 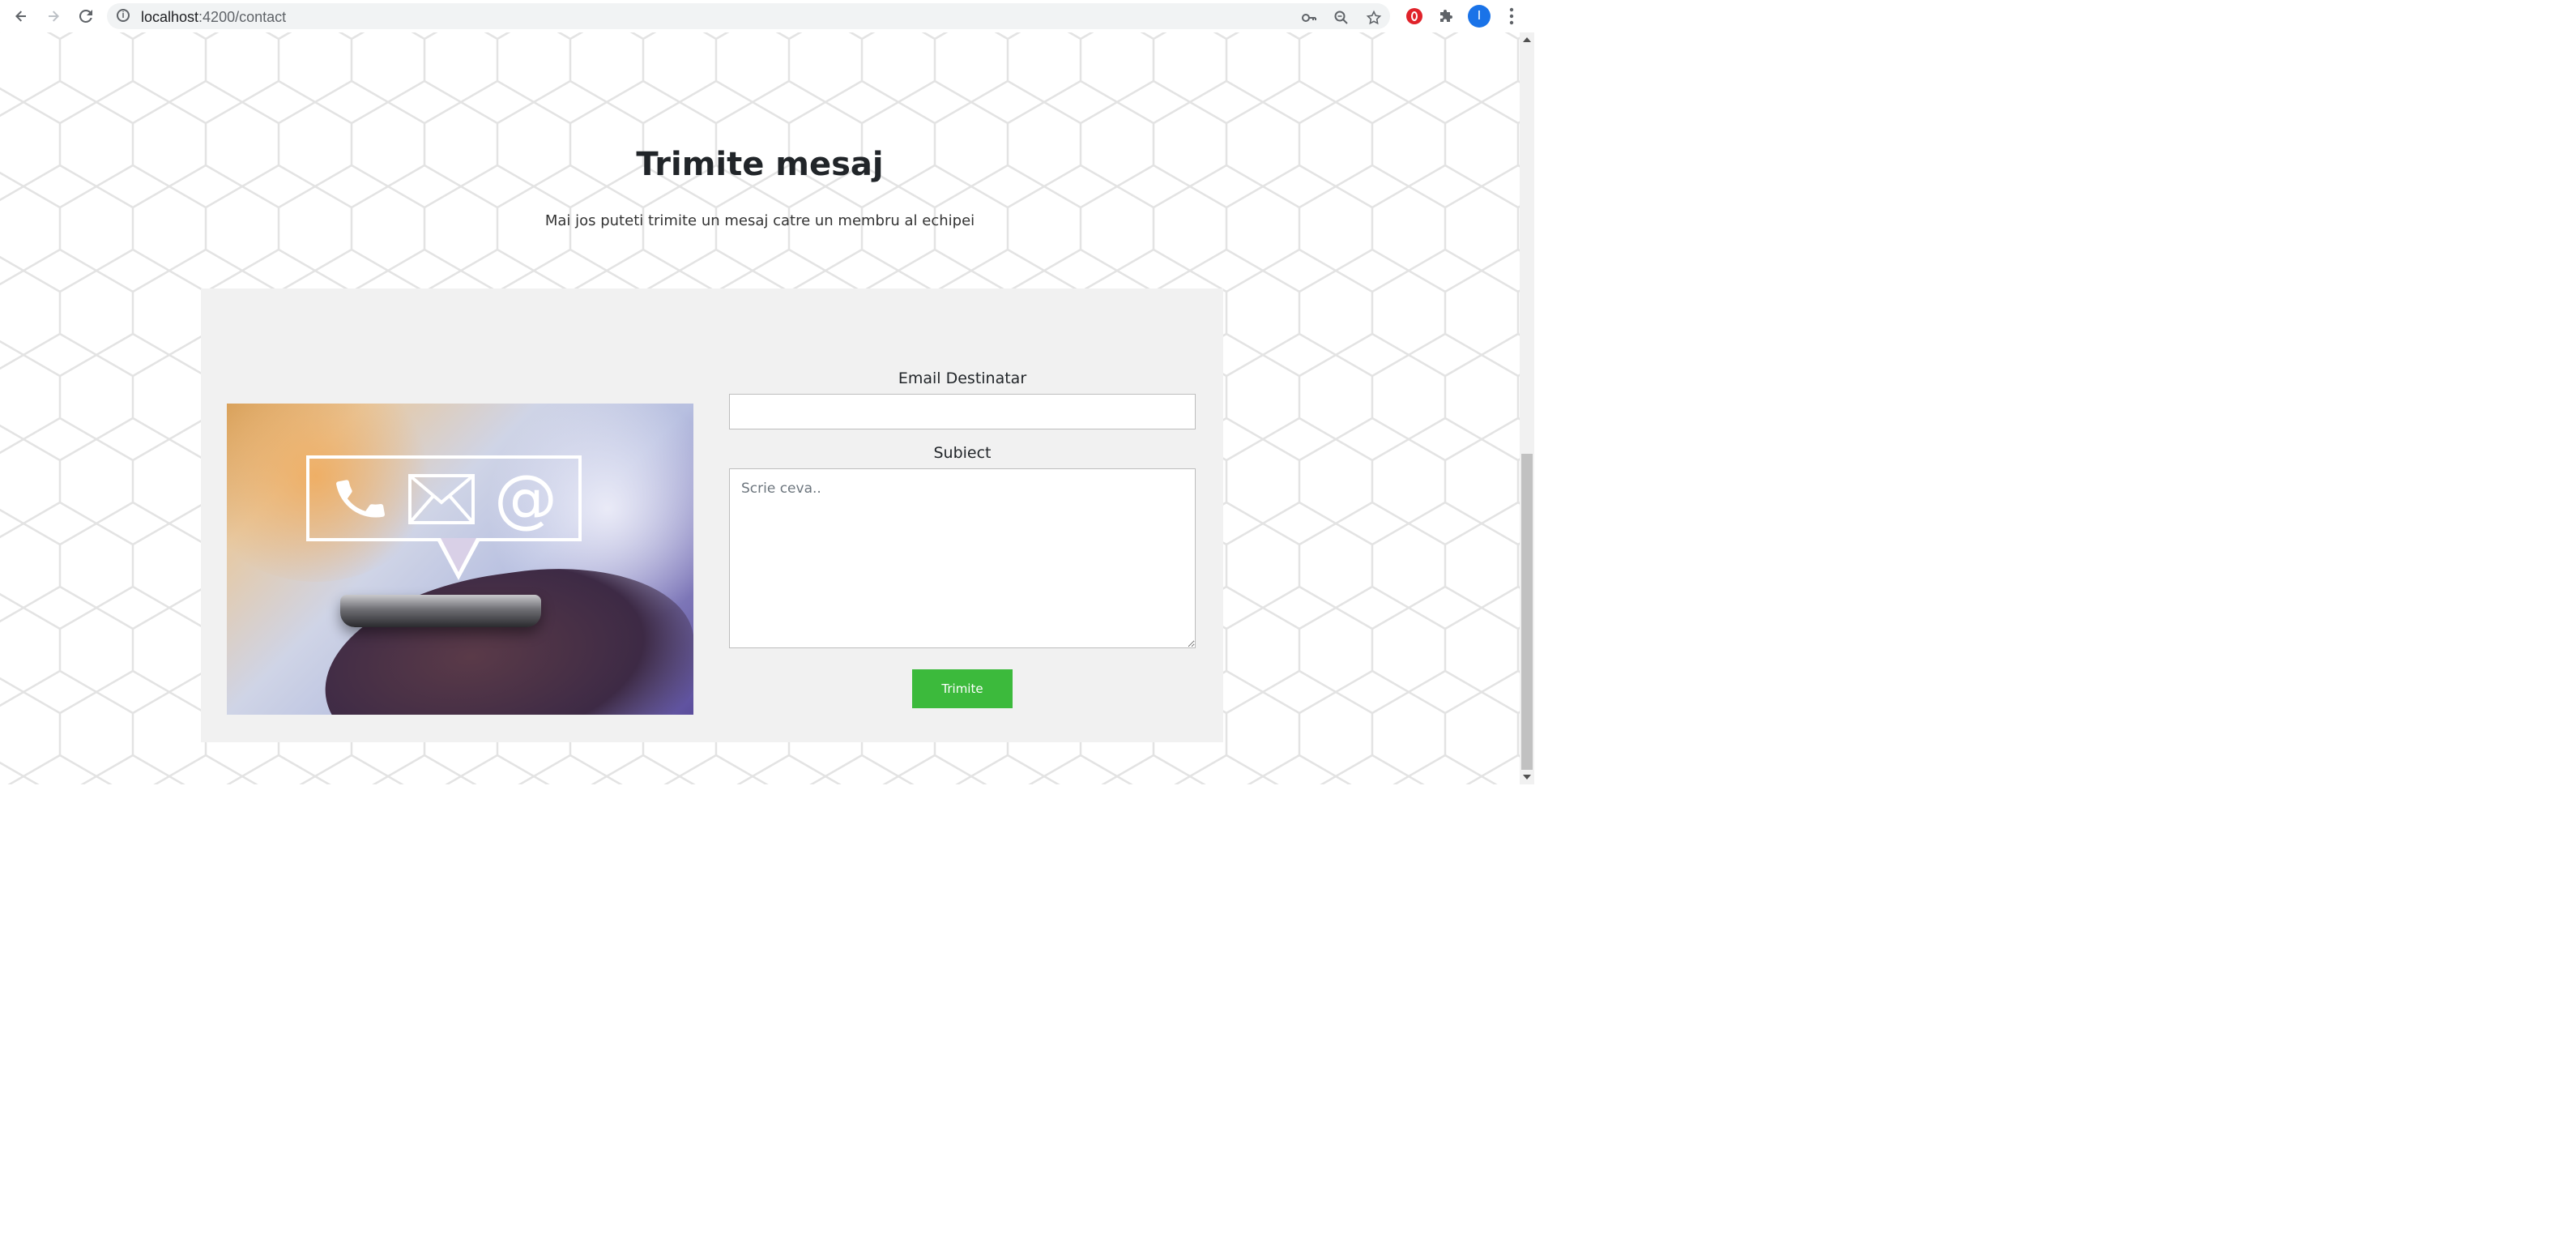 I want to click on email-recipient-input, so click(x=963, y=411).